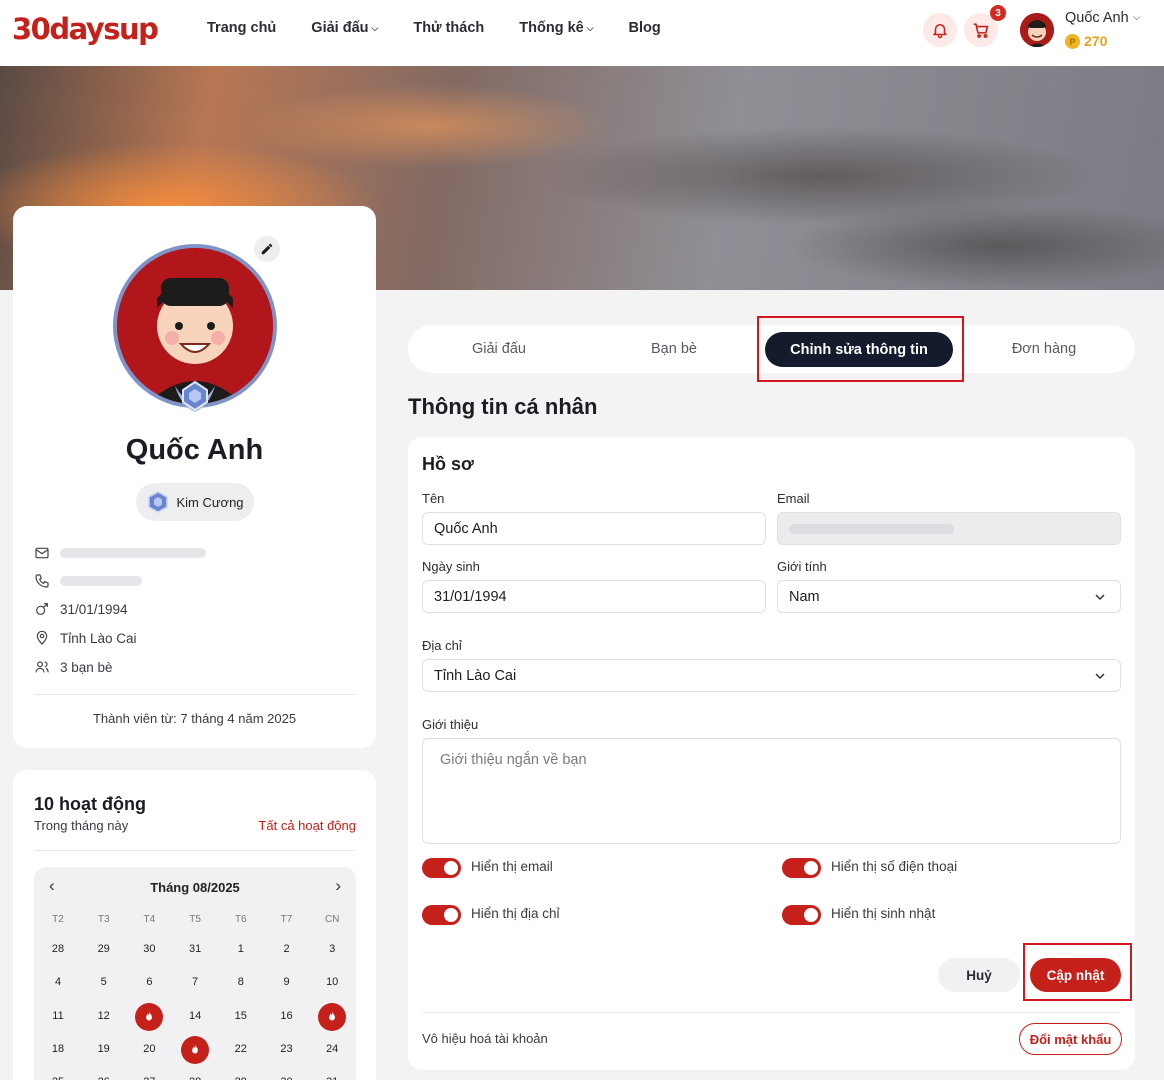 The image size is (1164, 1080). What do you see at coordinates (883, 913) in the screenshot?
I see `show-birthday-label: Hiển thị sinh nhật` at bounding box center [883, 913].